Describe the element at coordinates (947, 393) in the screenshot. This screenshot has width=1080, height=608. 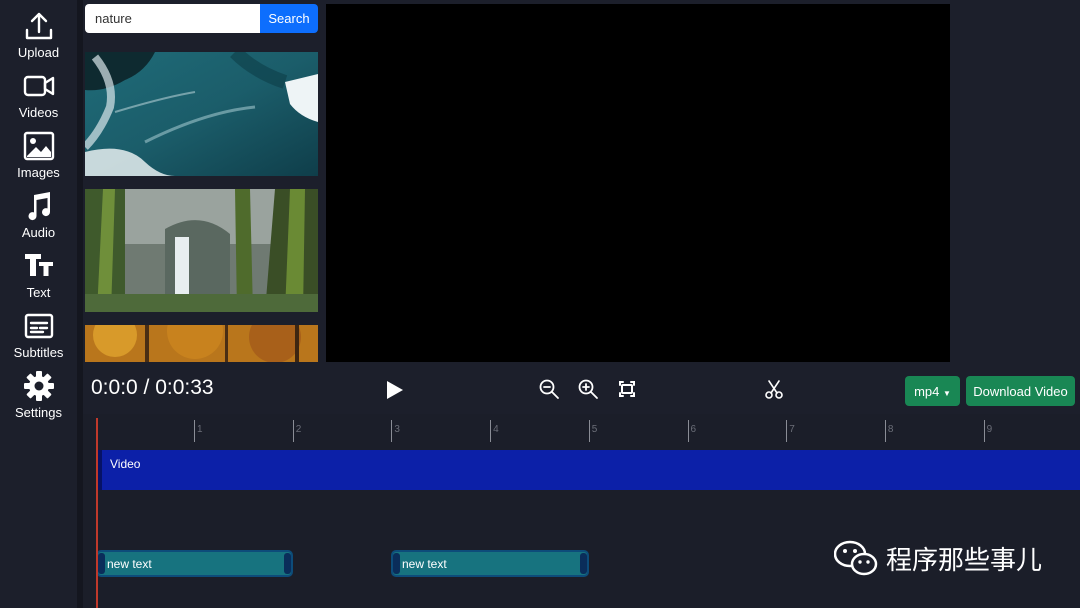
I see `caret-down-icon: ▼` at that location.